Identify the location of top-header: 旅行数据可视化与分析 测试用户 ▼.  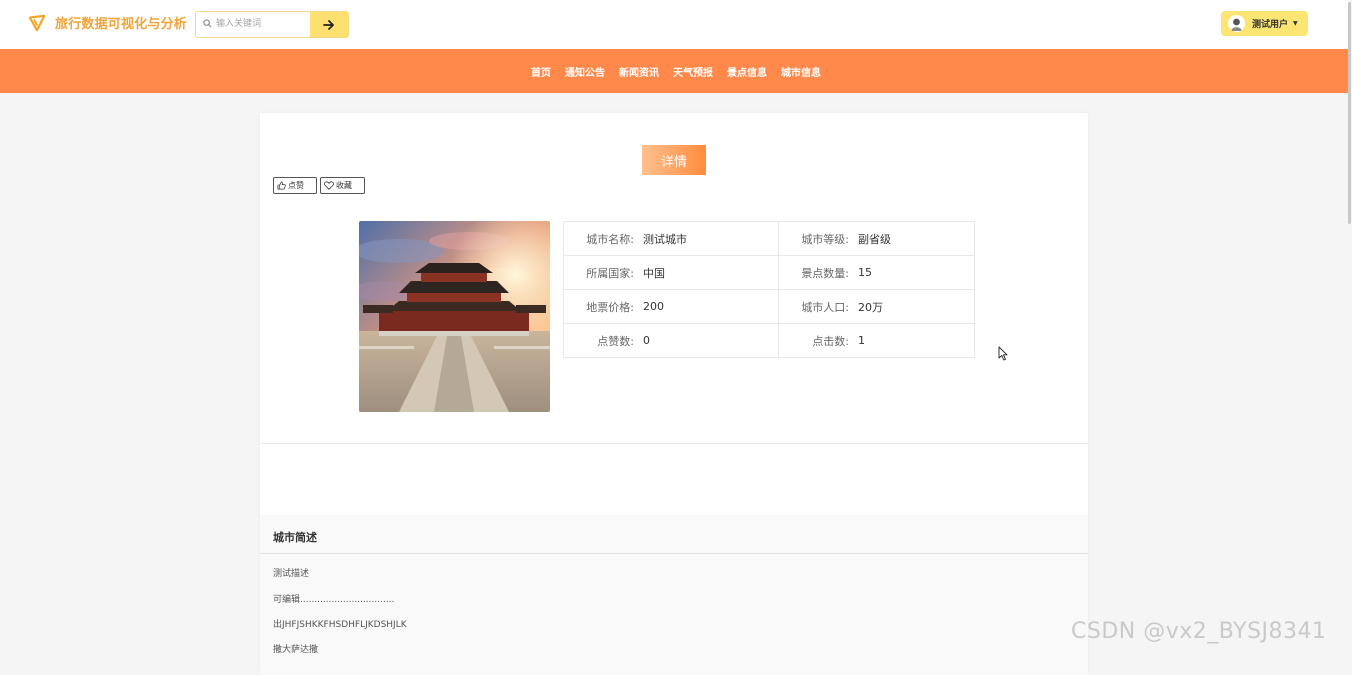
(676, 25).